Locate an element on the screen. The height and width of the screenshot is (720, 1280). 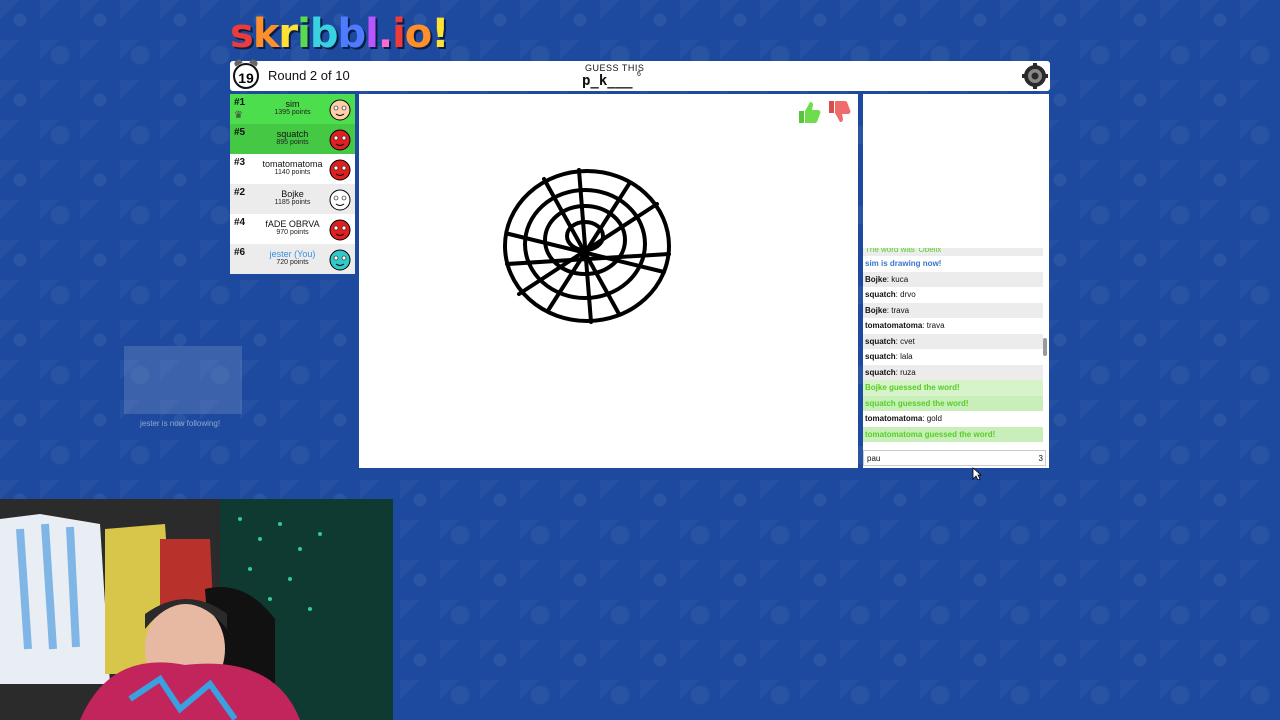
chat-scroll-thumb is located at coordinates (1045, 347).